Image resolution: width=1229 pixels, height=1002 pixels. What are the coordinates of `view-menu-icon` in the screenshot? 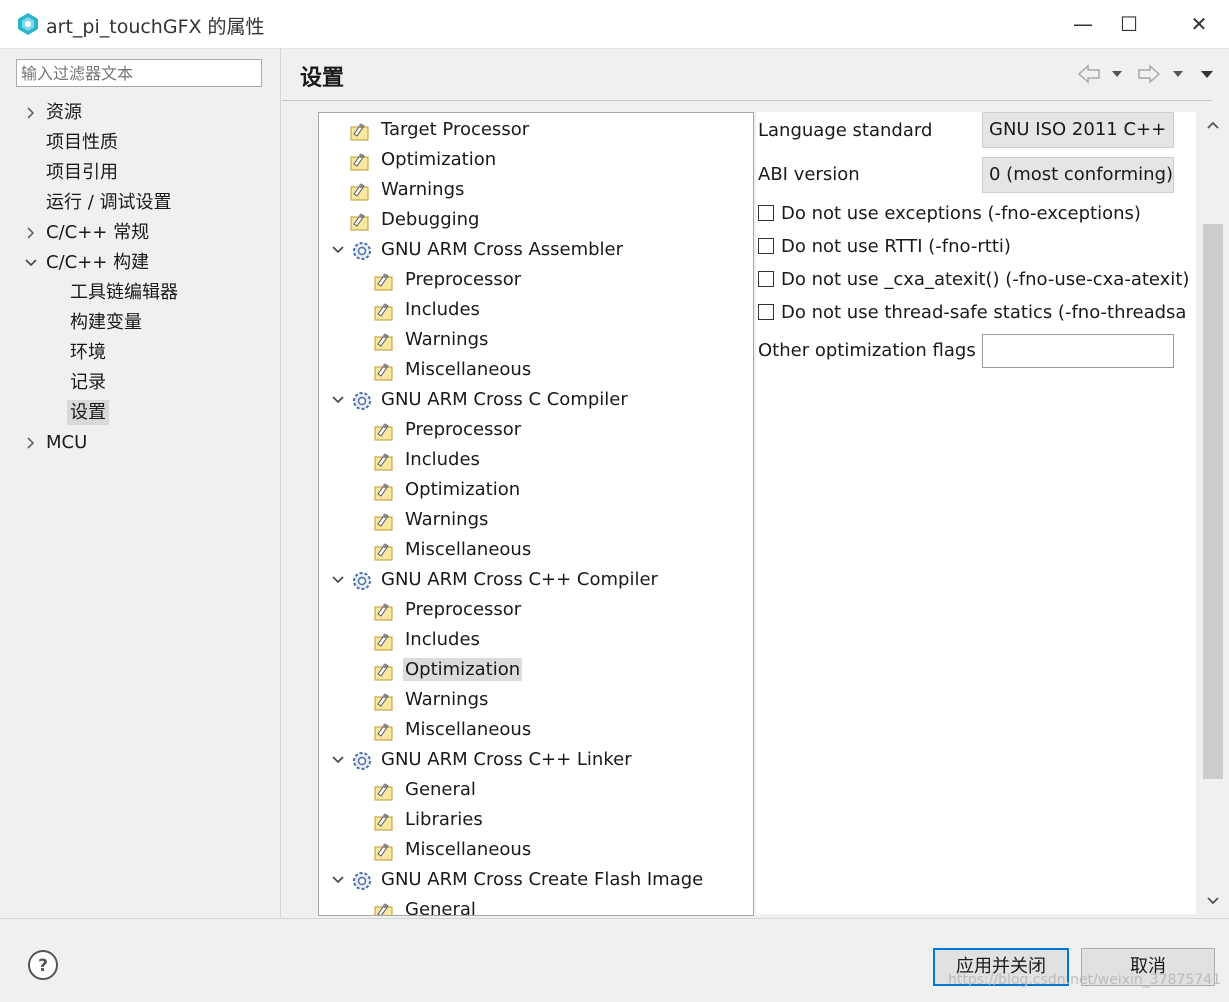 It's located at (1207, 74).